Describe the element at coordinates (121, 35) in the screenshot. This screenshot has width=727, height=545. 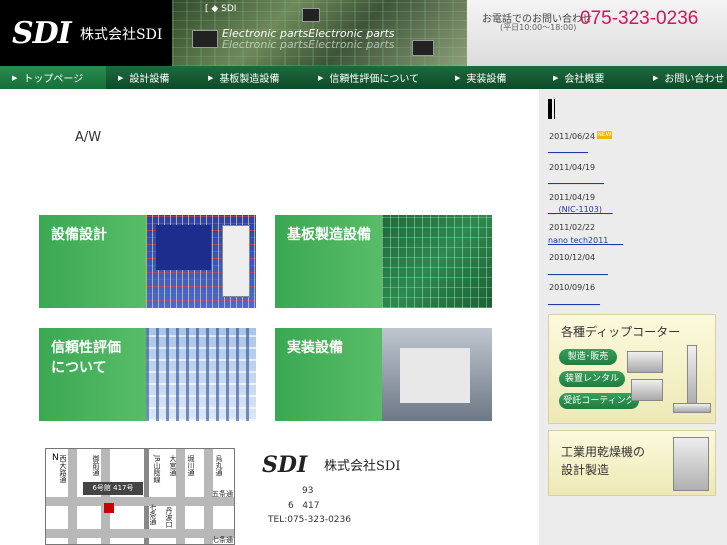
I see `logo-company-name: 株式会社SDI` at that location.